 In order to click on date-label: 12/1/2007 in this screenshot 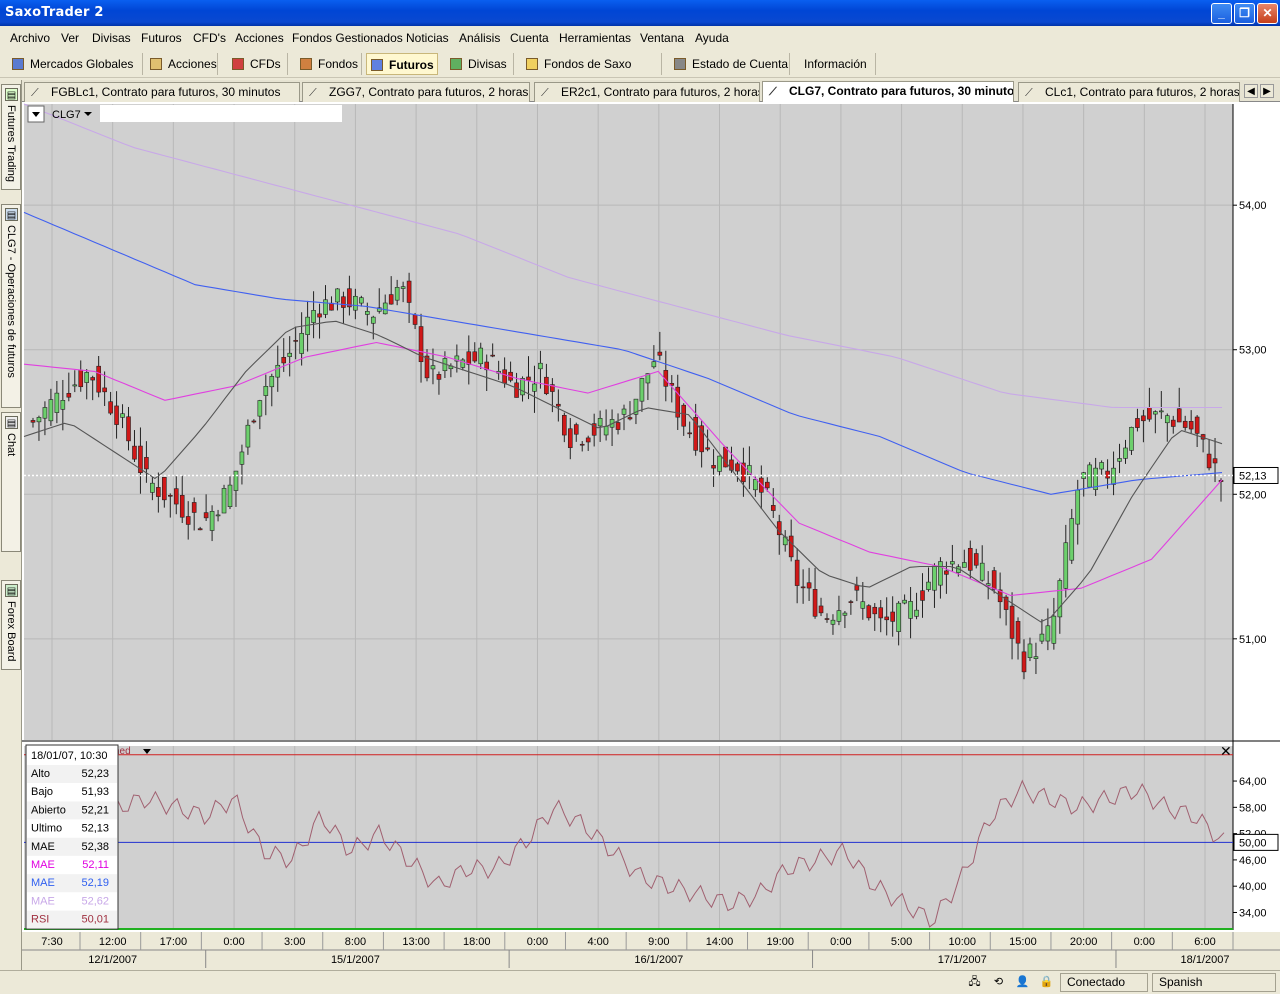, I will do `click(112, 960)`.